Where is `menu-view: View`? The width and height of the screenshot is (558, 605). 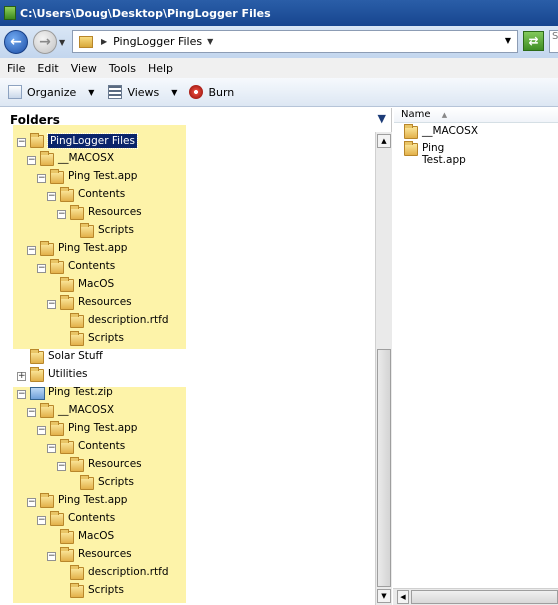 menu-view: View is located at coordinates (84, 68).